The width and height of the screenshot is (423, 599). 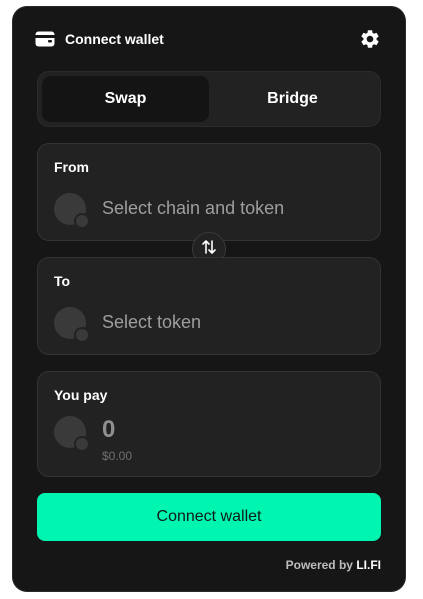 I want to click on header: Connect wallet, so click(x=208, y=39).